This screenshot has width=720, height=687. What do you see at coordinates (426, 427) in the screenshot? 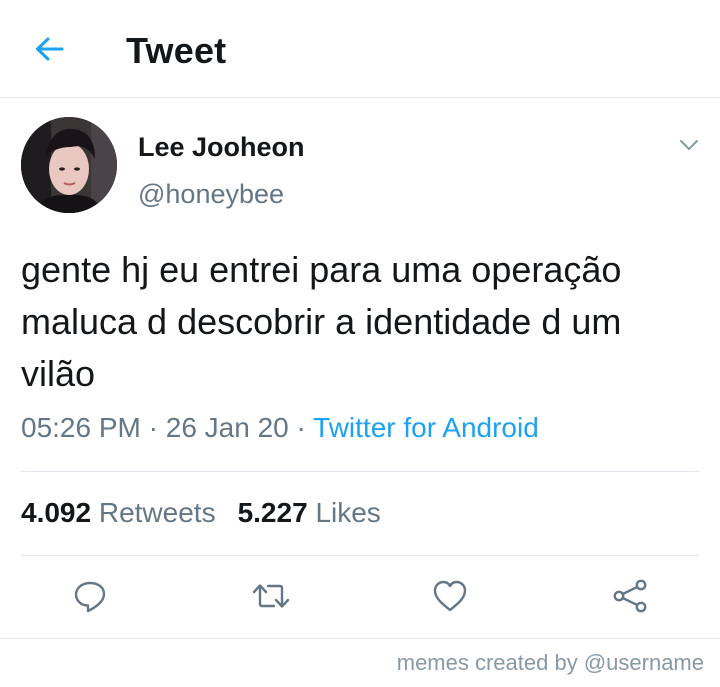
I see `tweet-source-link: Twitter for Android` at bounding box center [426, 427].